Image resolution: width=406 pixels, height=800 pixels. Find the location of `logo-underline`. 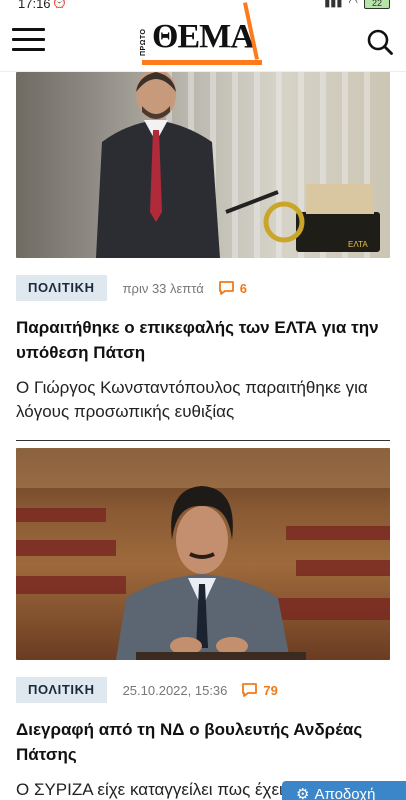

logo-underline is located at coordinates (202, 62).